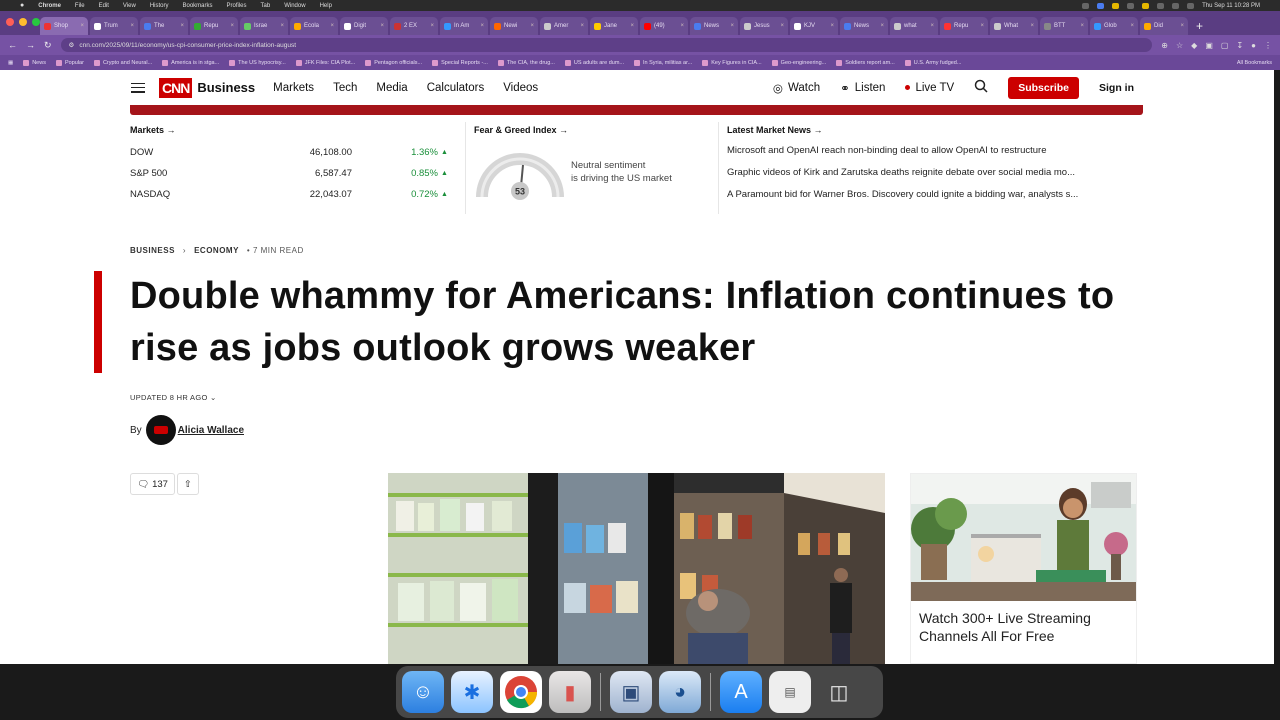  I want to click on extension-icon: ◆, so click(1194, 45).